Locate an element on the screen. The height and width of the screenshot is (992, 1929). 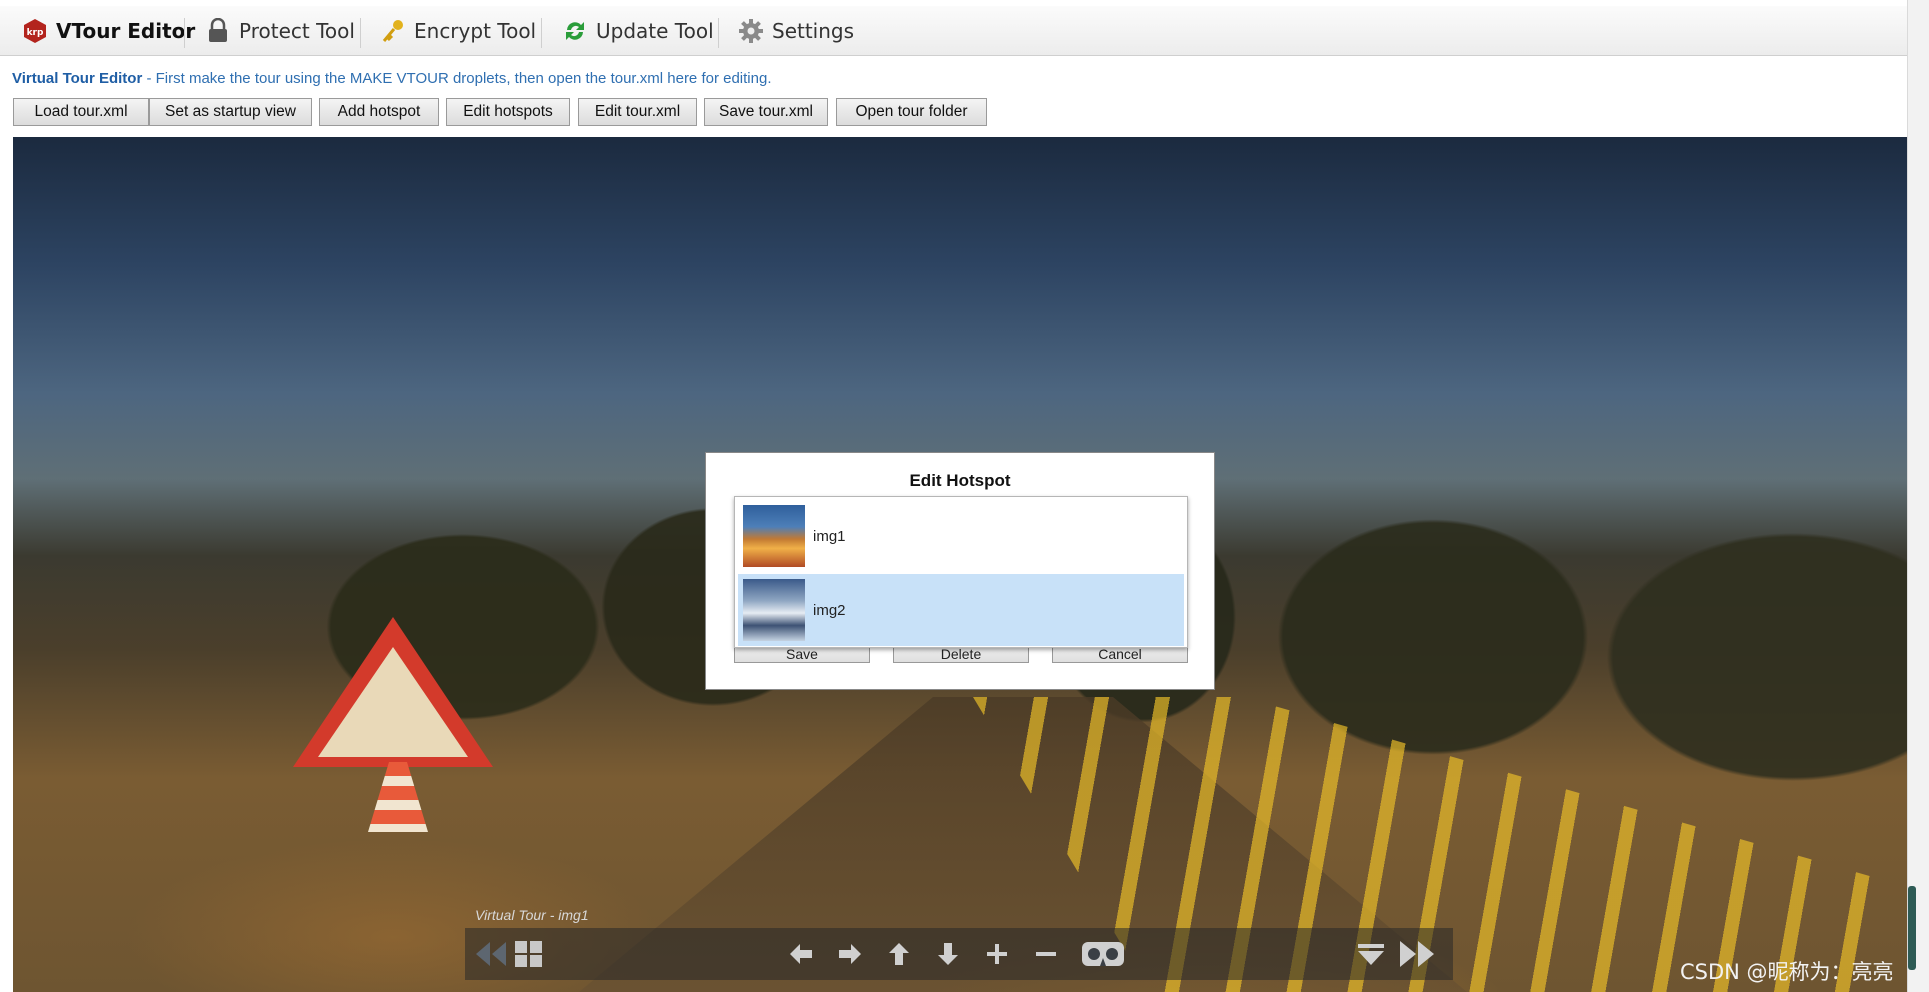
viewer-scene-label: Virtual Tour - img1 is located at coordinates (532, 915).